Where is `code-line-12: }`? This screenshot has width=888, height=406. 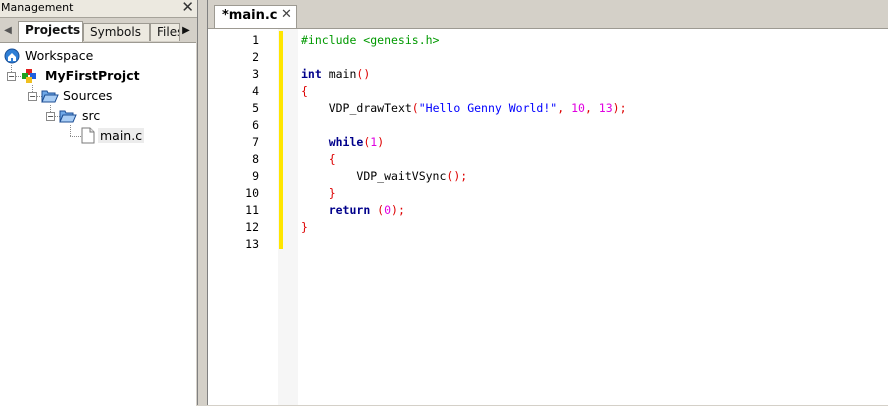
code-line-12: } is located at coordinates (304, 227).